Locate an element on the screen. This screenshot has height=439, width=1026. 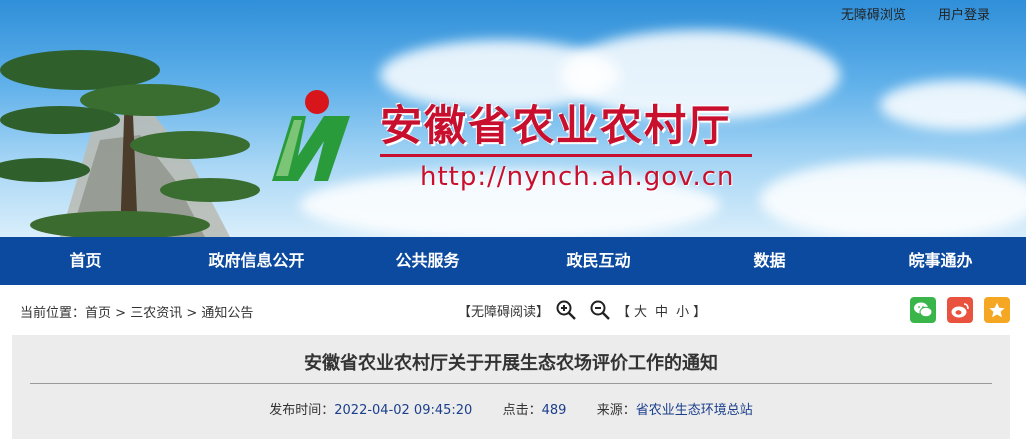
reading-tools: 【无障碍阅读】 【 大 中 小 】 is located at coordinates (582, 310).